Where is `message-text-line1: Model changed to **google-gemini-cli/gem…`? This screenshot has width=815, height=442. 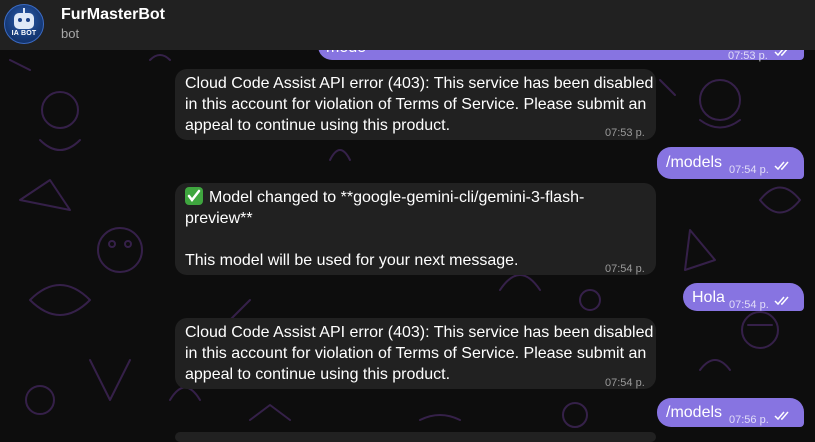
message-text-line1: Model changed to **google-gemini-cli/gem… is located at coordinates (385, 207).